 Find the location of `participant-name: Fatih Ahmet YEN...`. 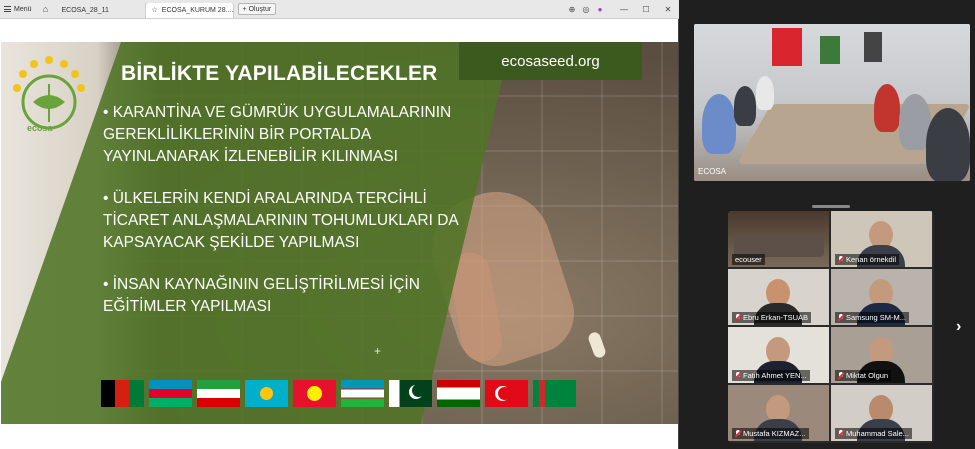

participant-name: Fatih Ahmet YEN... is located at coordinates (775, 375).